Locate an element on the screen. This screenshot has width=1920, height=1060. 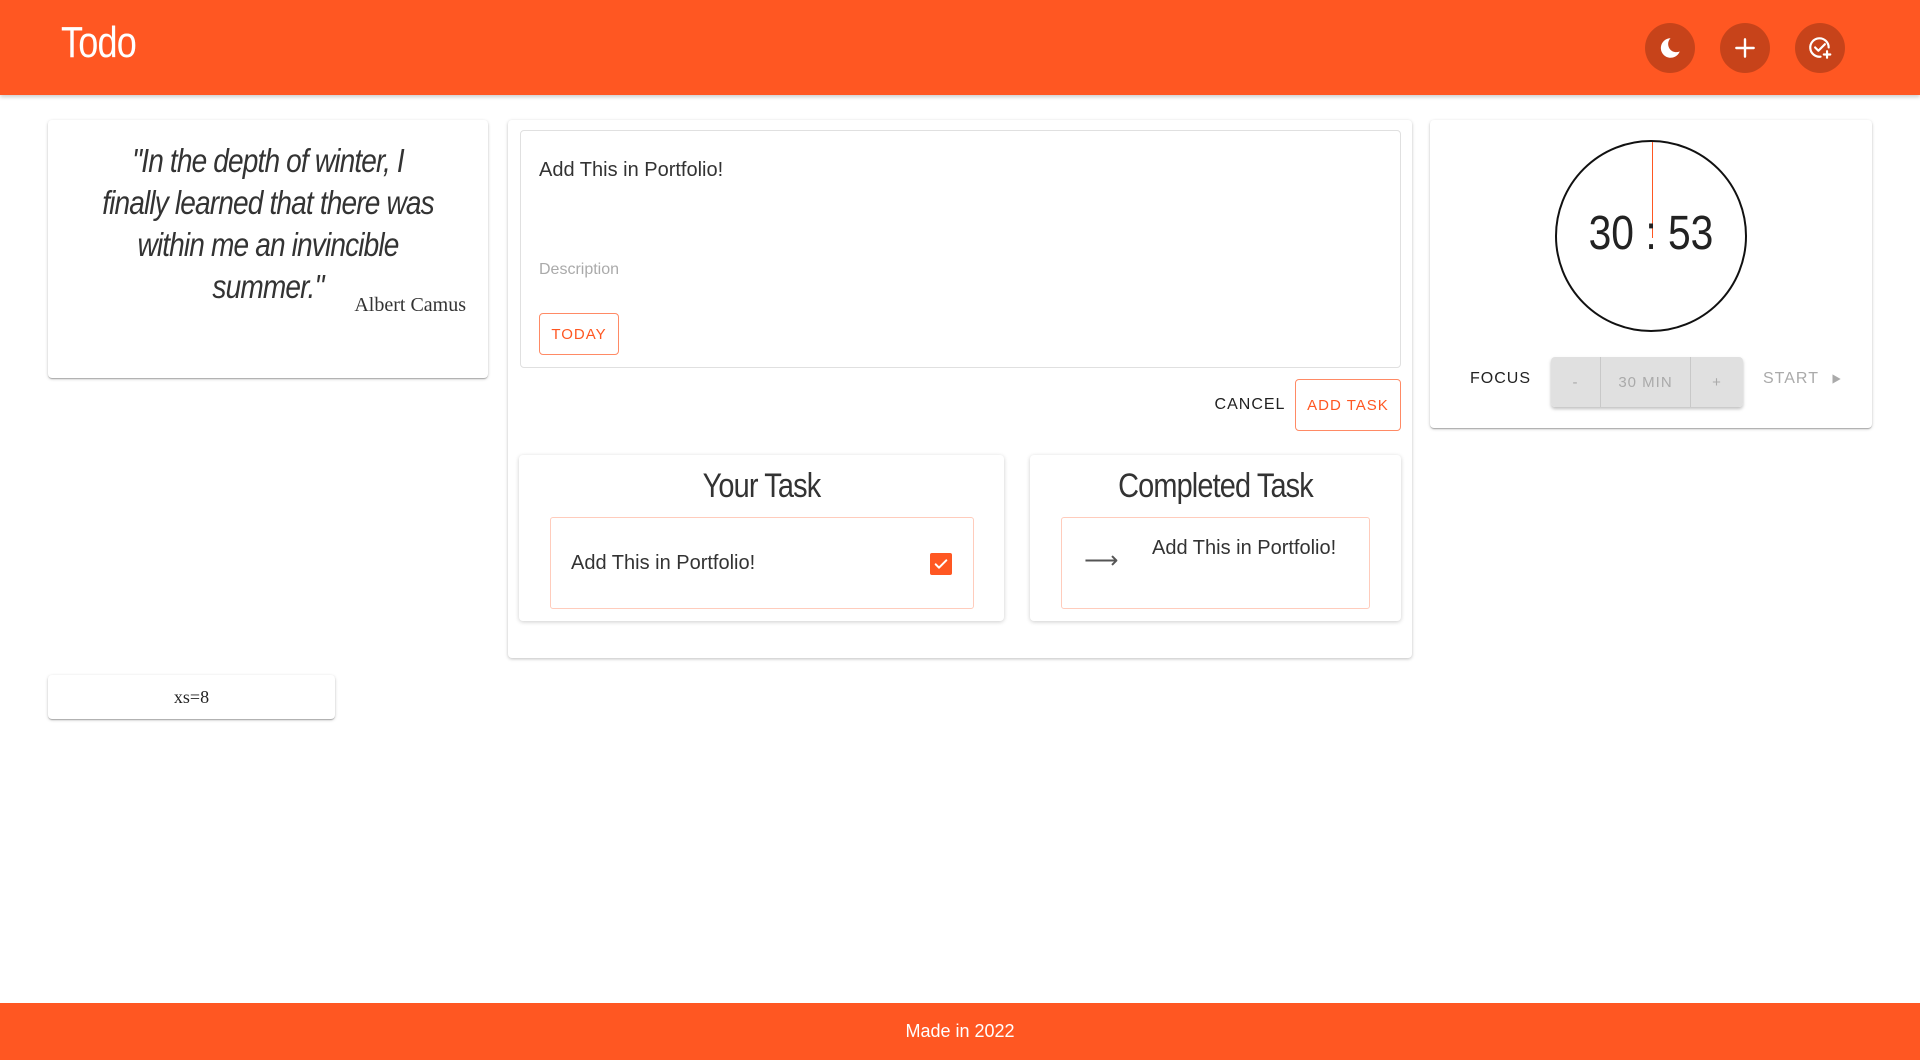
task-title-input: Add This in Portfolio! is located at coordinates (631, 170).